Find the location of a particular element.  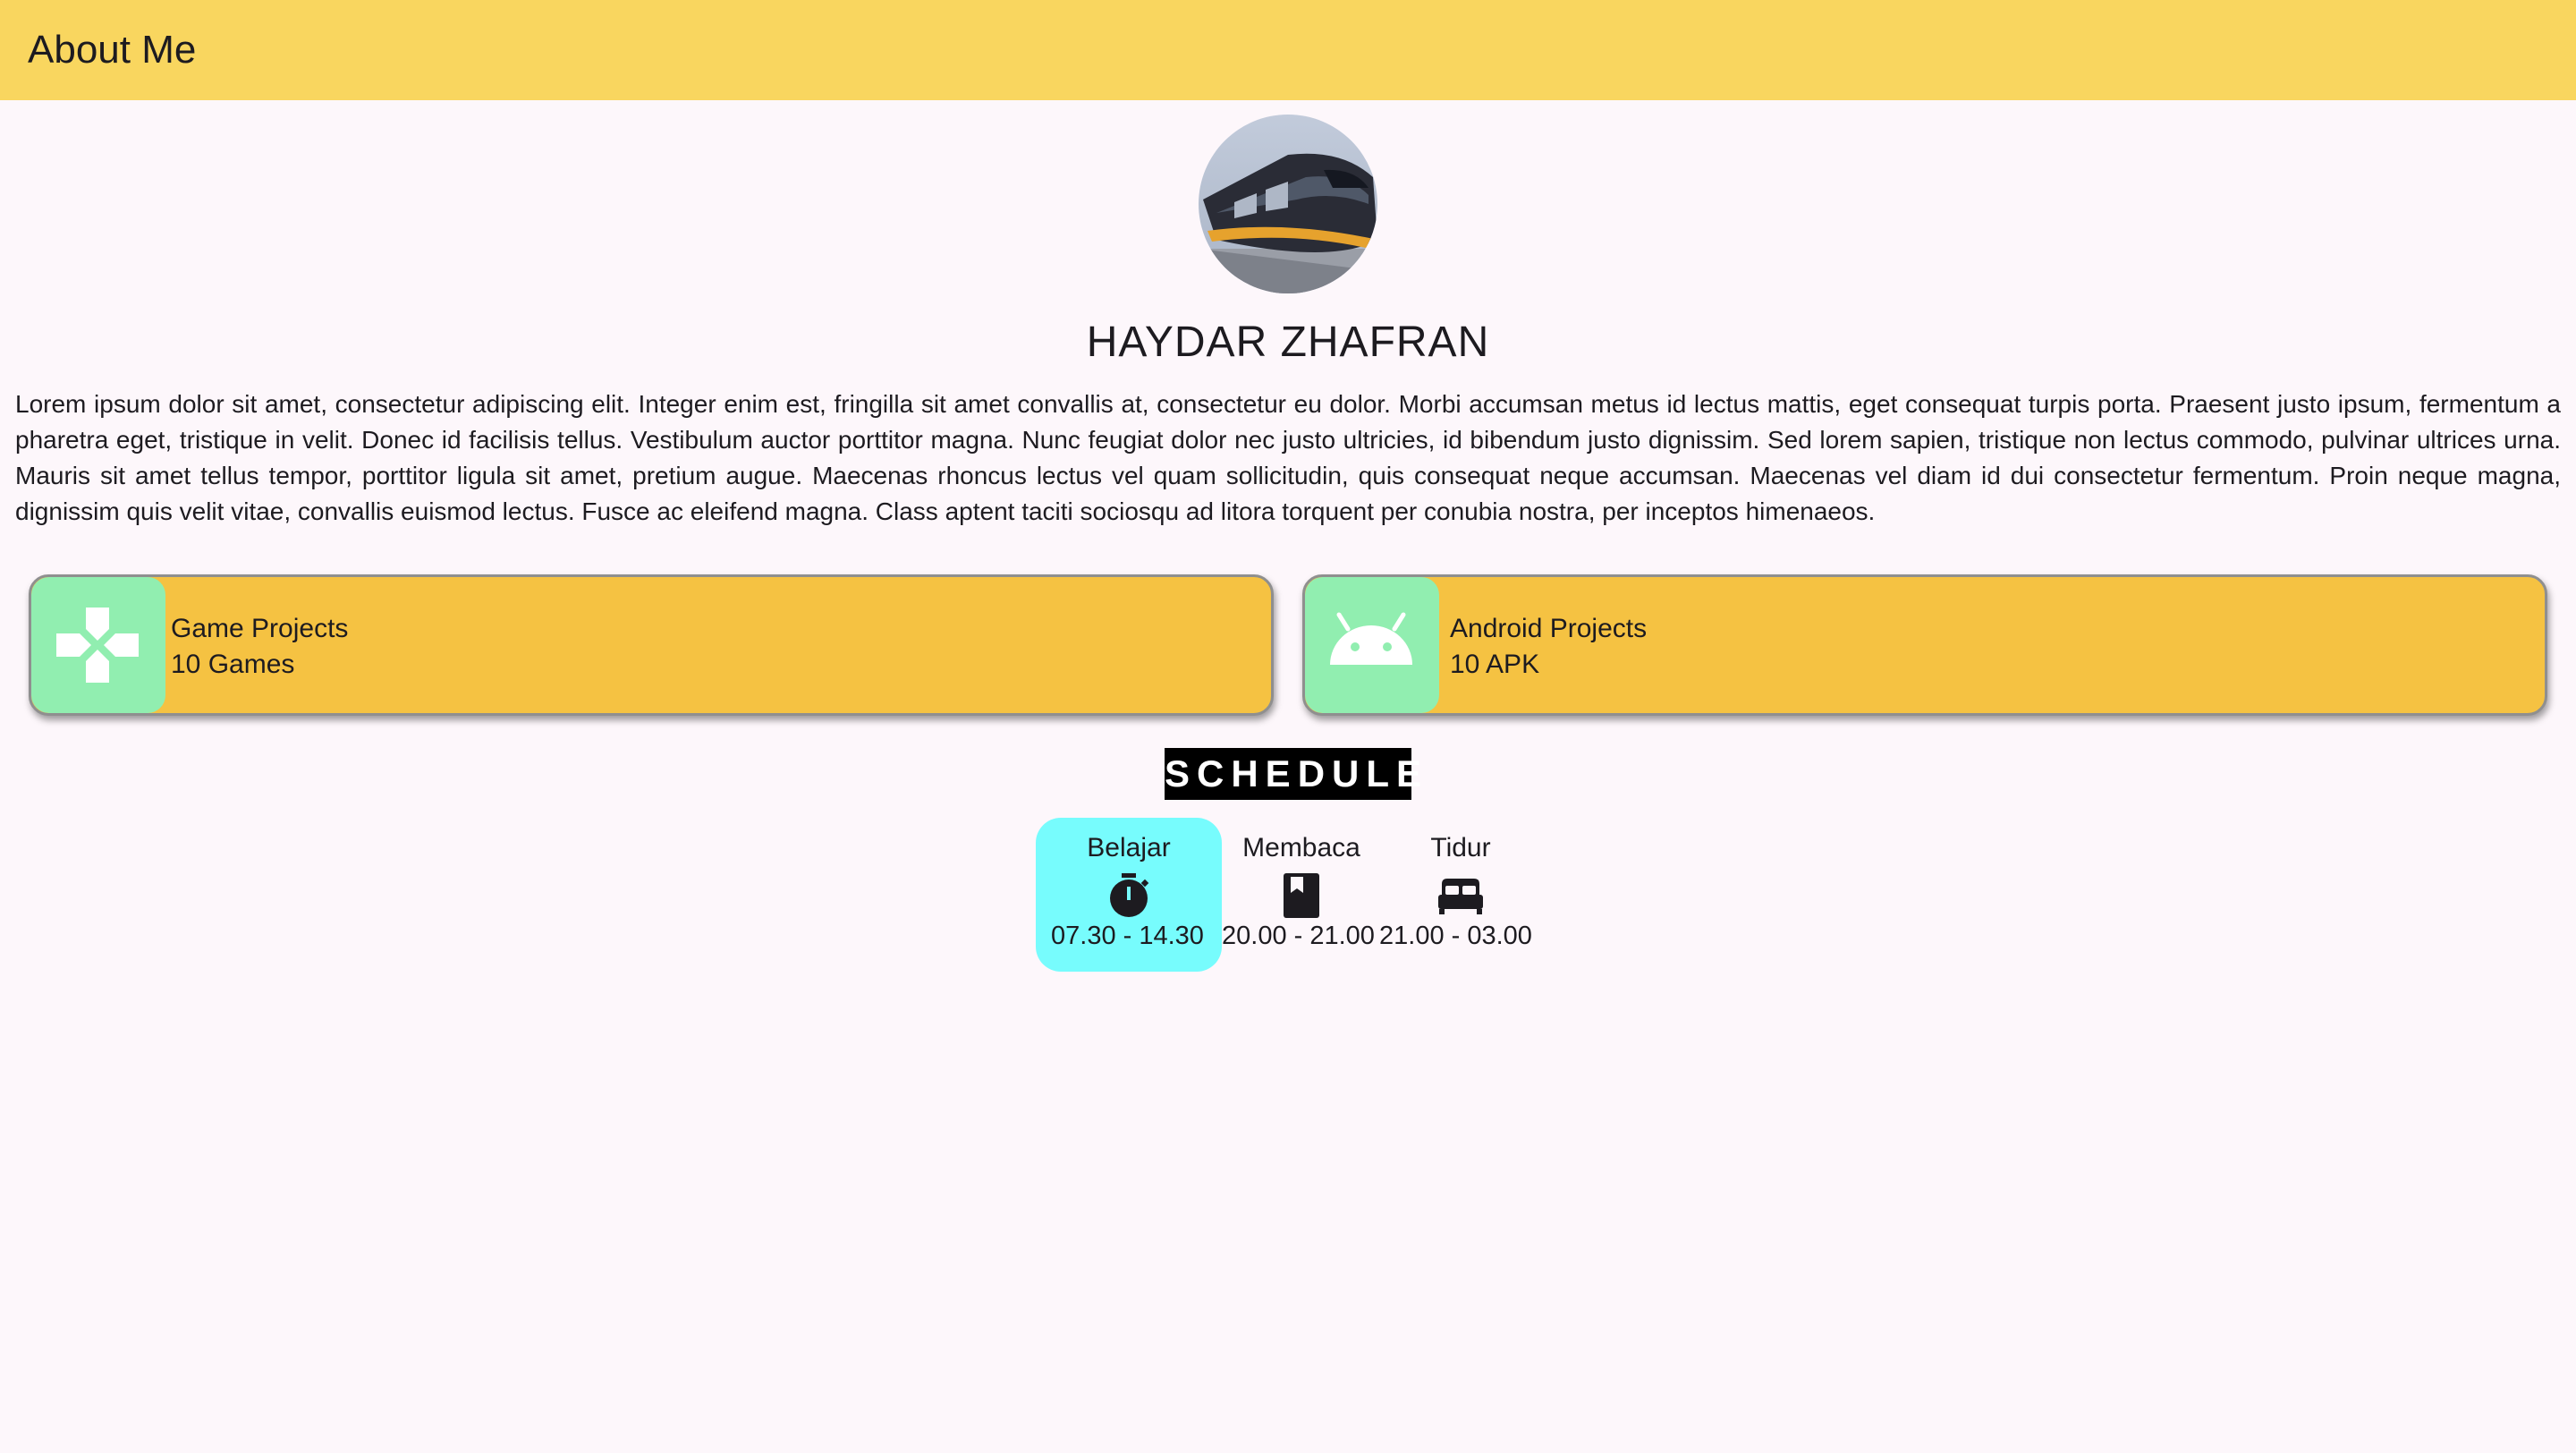

book-icon is located at coordinates (1301, 895).